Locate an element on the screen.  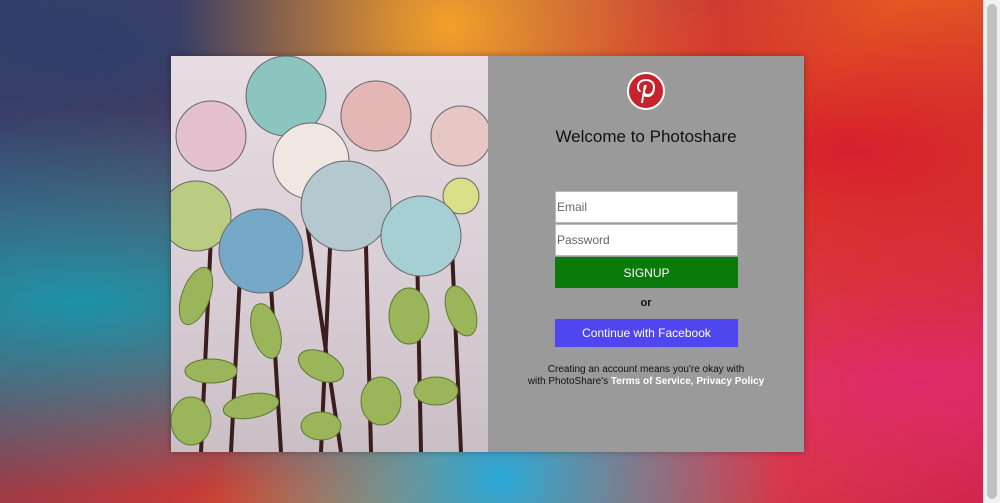
or-separator: or is located at coordinates (646, 303).